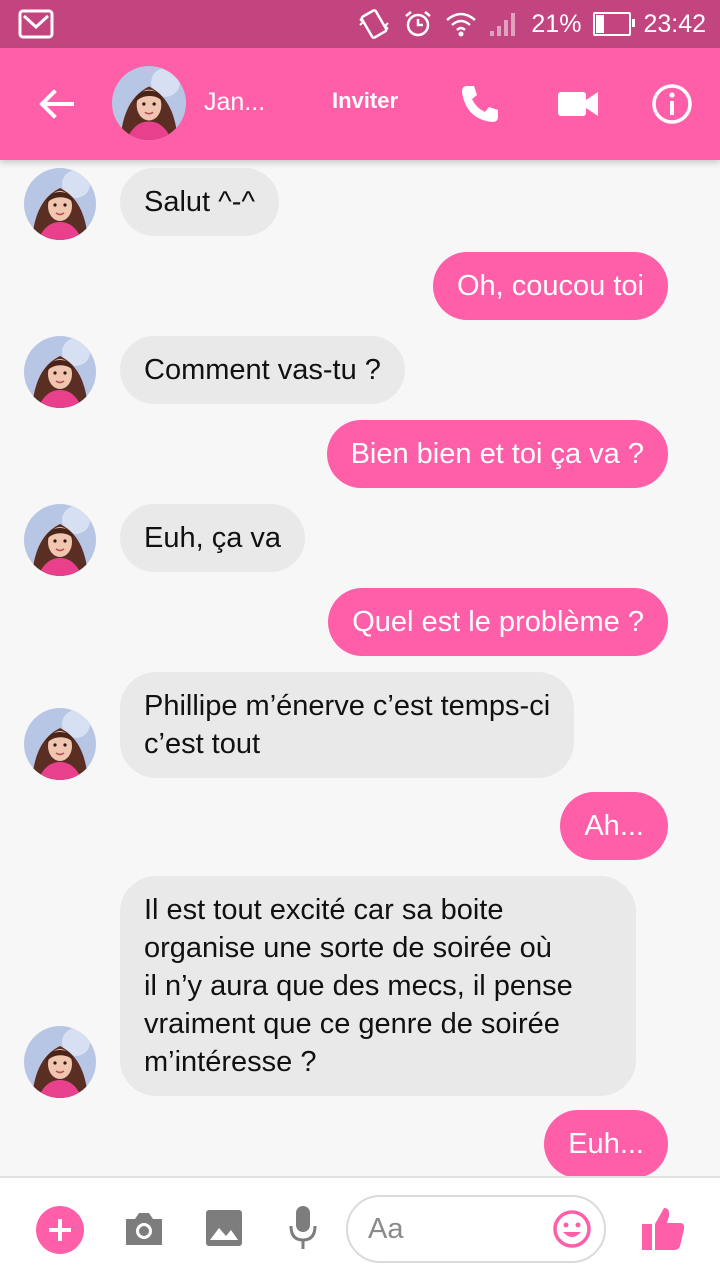  What do you see at coordinates (144, 1229) in the screenshot?
I see `camera-icon` at bounding box center [144, 1229].